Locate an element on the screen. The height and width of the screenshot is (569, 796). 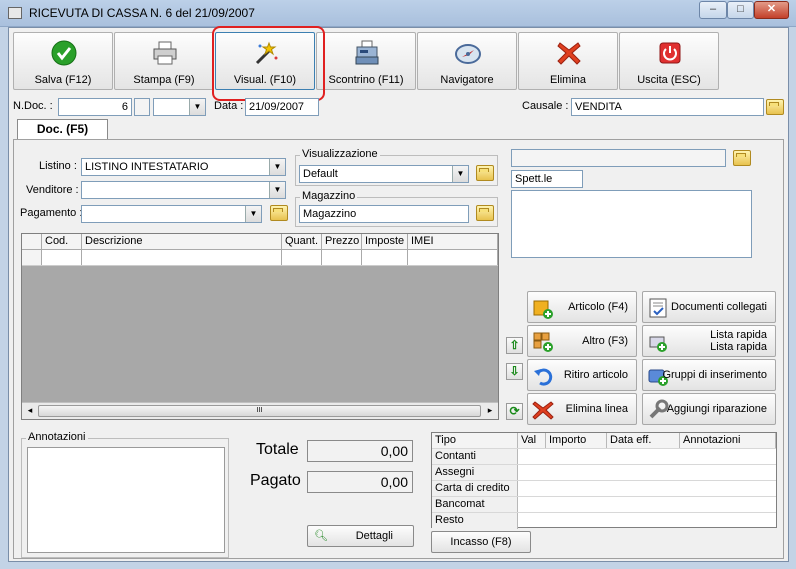
refresh-icon: ⟳ is located at coordinates (514, 411).